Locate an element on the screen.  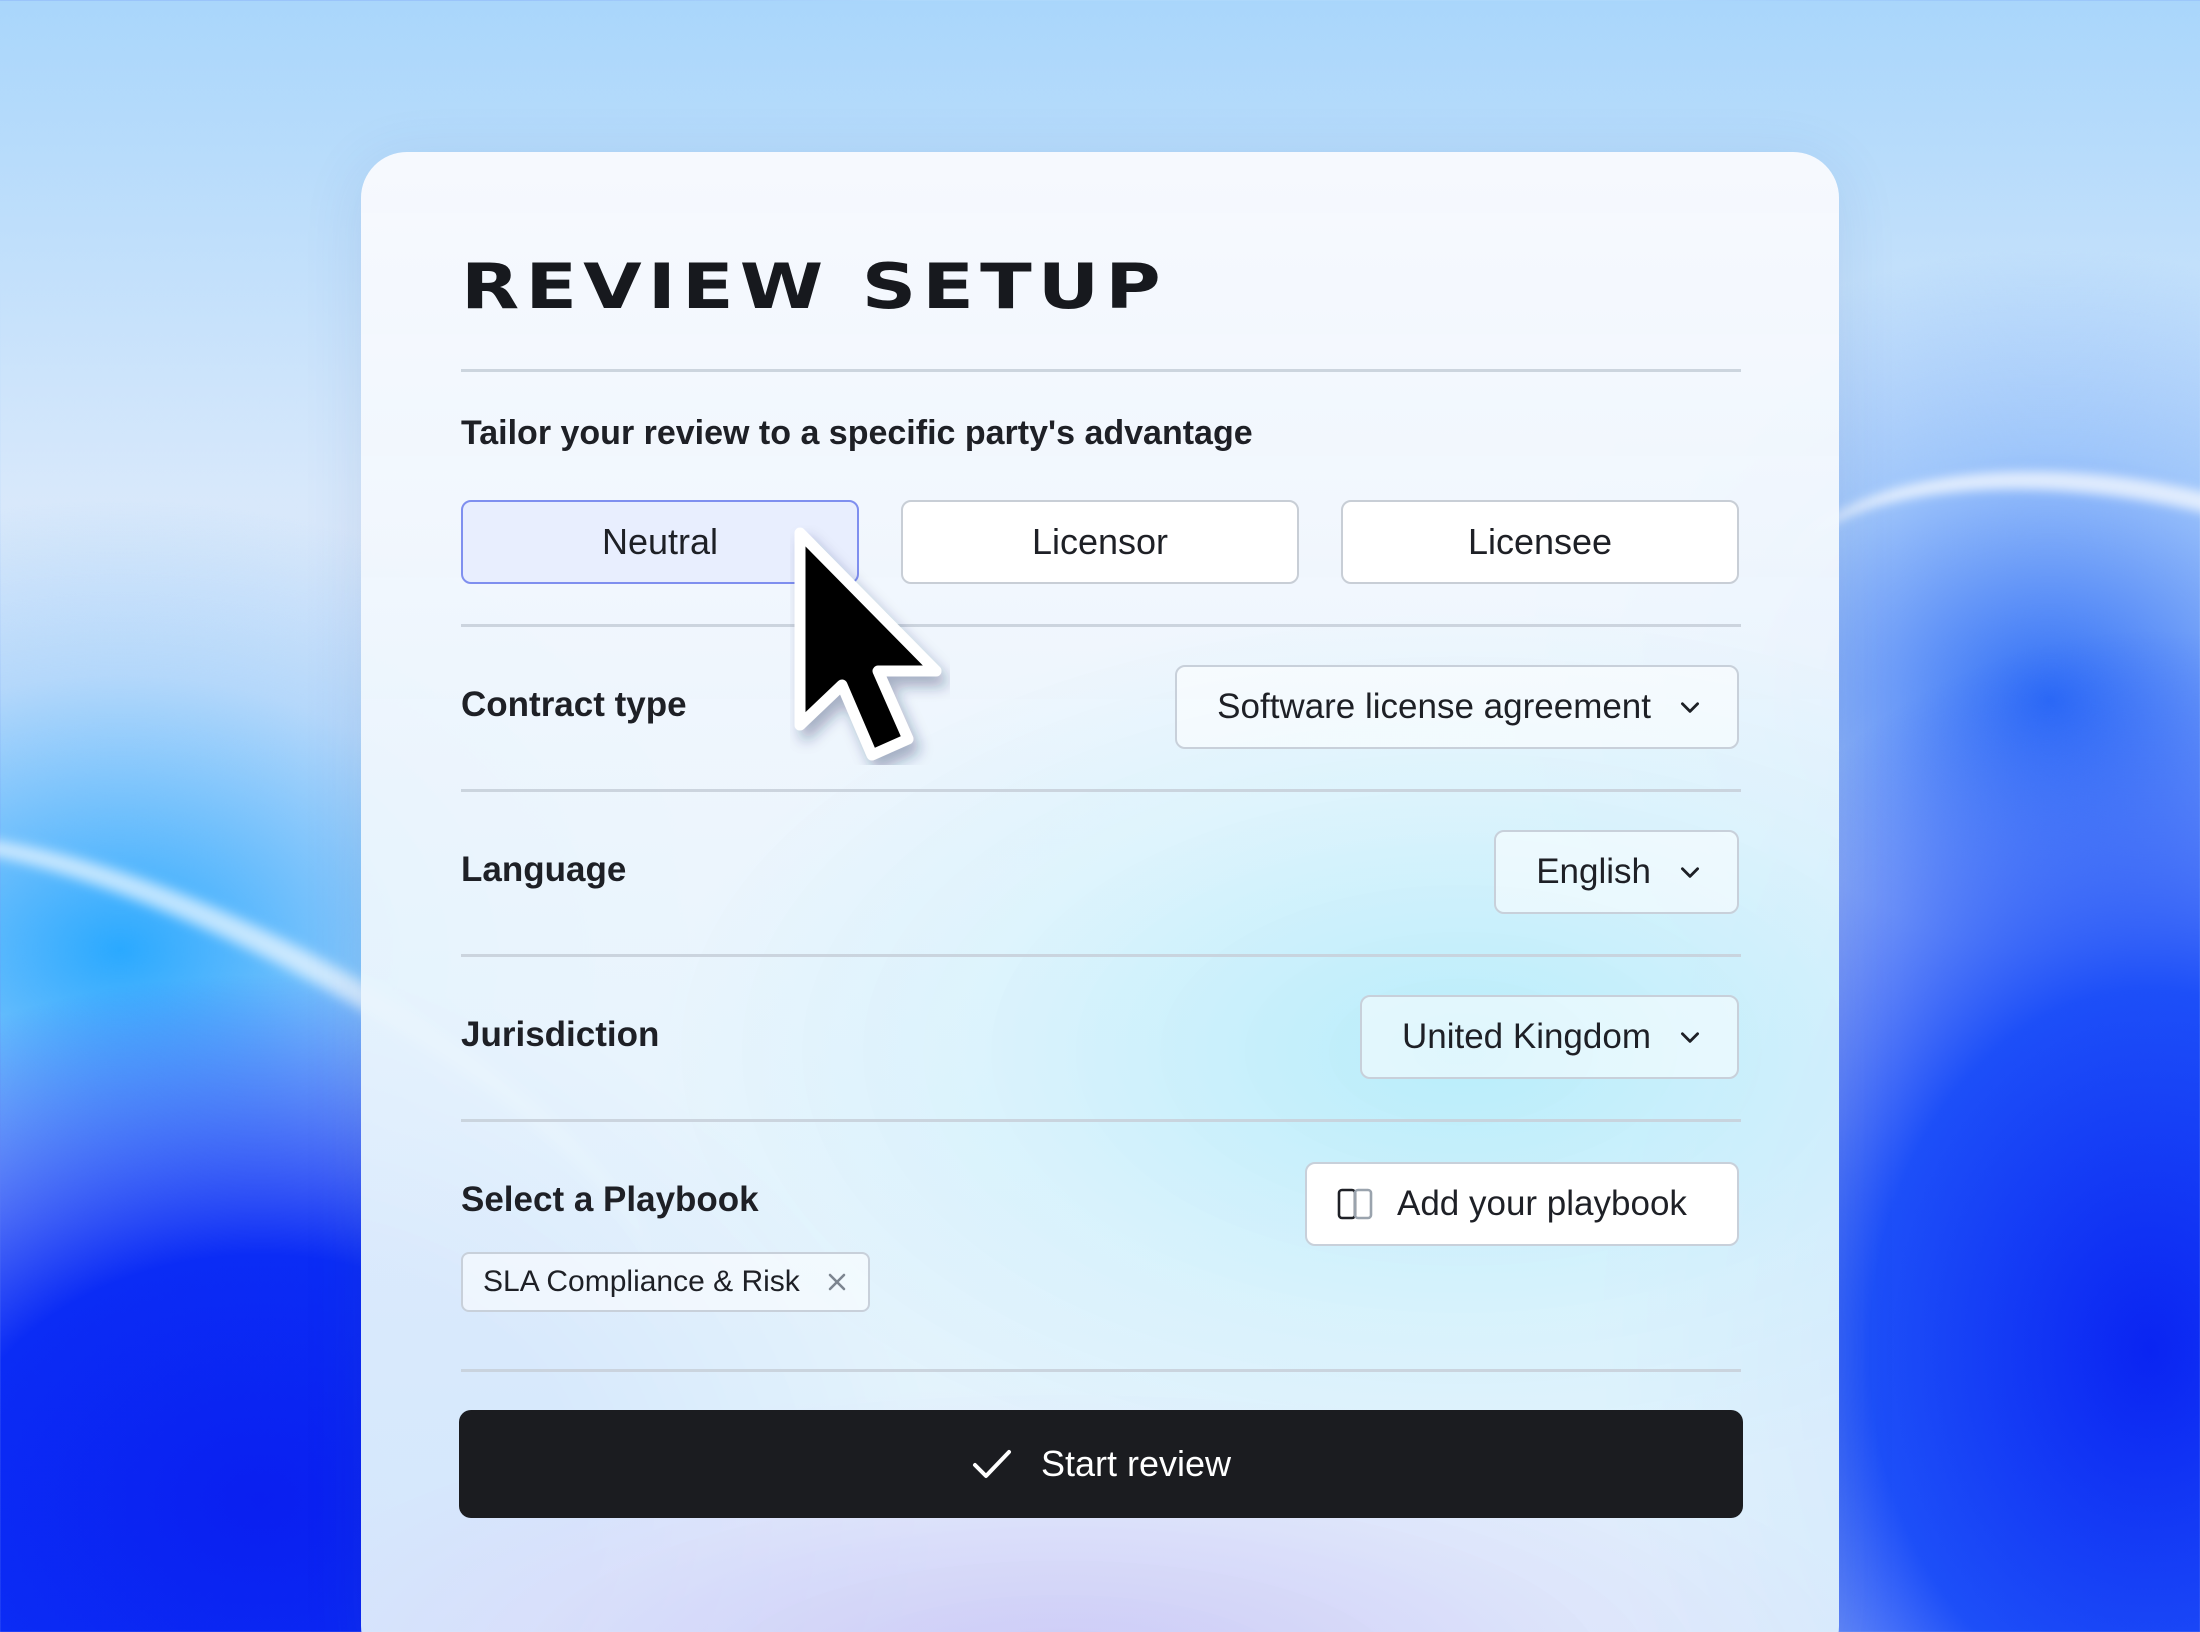
contract-type-select: Software license agreement is located at coordinates (1457, 707).